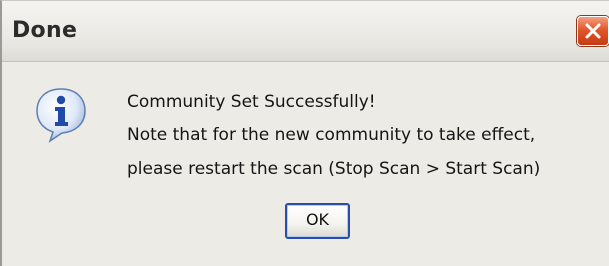 This screenshot has height=266, width=609. What do you see at coordinates (61, 115) in the screenshot?
I see `info-icon` at bounding box center [61, 115].